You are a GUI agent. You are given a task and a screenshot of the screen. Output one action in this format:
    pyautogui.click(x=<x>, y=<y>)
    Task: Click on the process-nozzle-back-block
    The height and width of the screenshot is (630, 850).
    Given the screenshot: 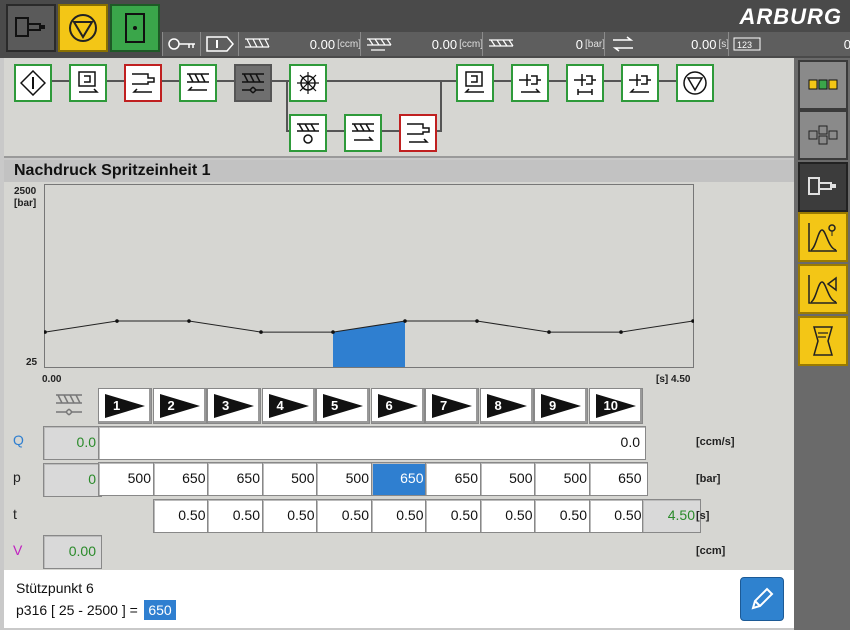 What is the action you would take?
    pyautogui.click(x=418, y=133)
    